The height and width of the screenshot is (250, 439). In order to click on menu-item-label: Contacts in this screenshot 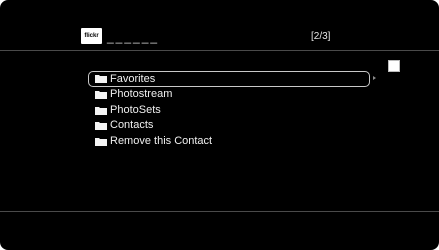, I will do `click(132, 125)`.